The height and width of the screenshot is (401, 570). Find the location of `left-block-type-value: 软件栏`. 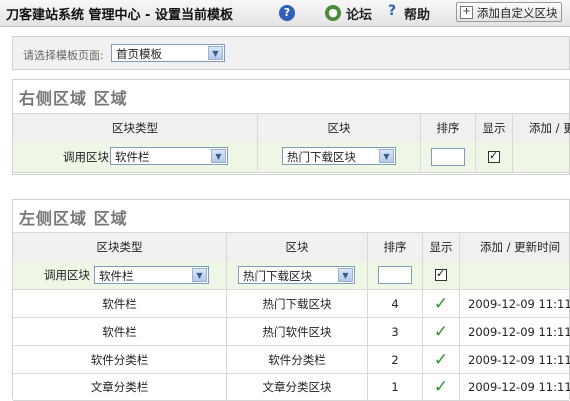

left-block-type-value: 软件栏 is located at coordinates (116, 276).